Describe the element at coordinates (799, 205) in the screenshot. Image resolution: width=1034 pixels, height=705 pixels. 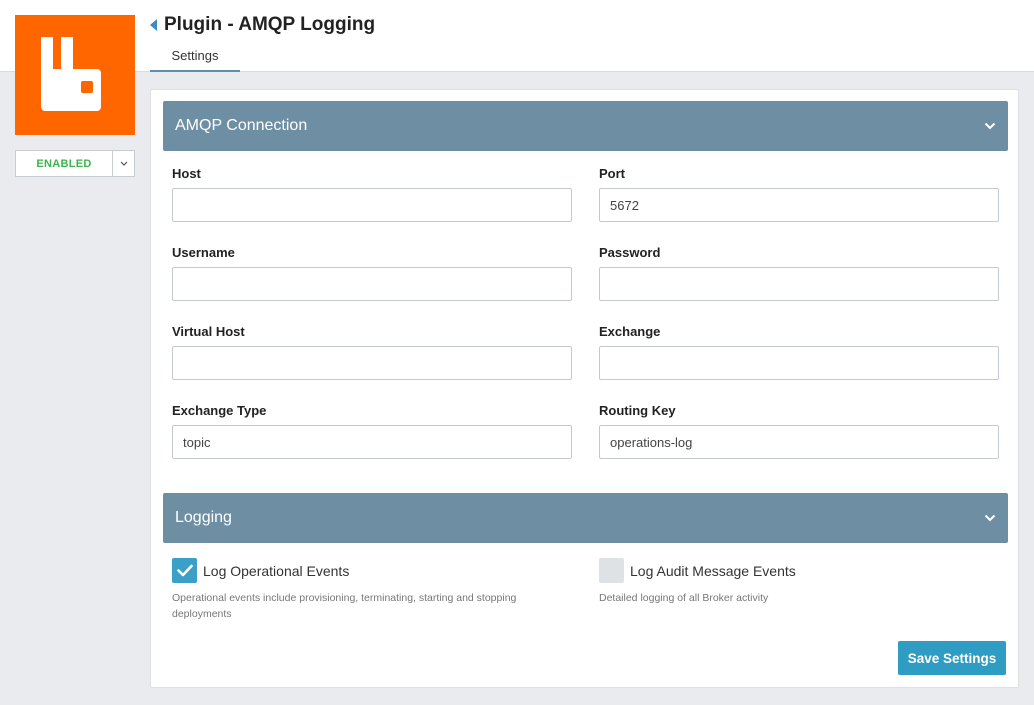
I see `port-input` at that location.